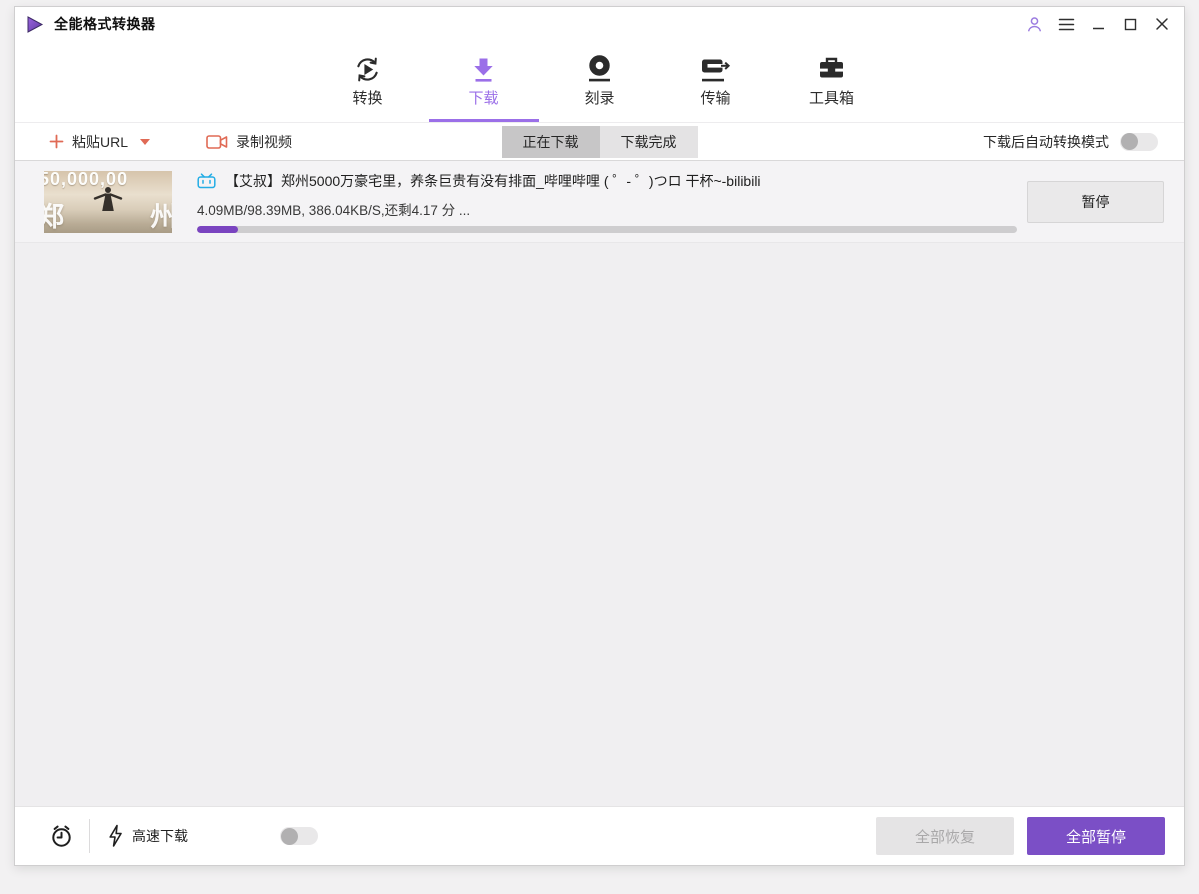 The width and height of the screenshot is (1199, 894). I want to click on main-nav: 转换 下载 刻录 传输 工具箱, so click(599, 82).